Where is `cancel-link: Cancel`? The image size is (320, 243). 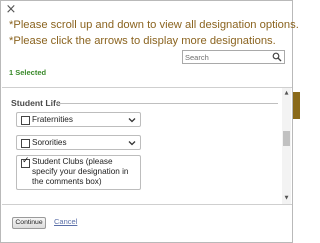
cancel-link: Cancel is located at coordinates (65, 221).